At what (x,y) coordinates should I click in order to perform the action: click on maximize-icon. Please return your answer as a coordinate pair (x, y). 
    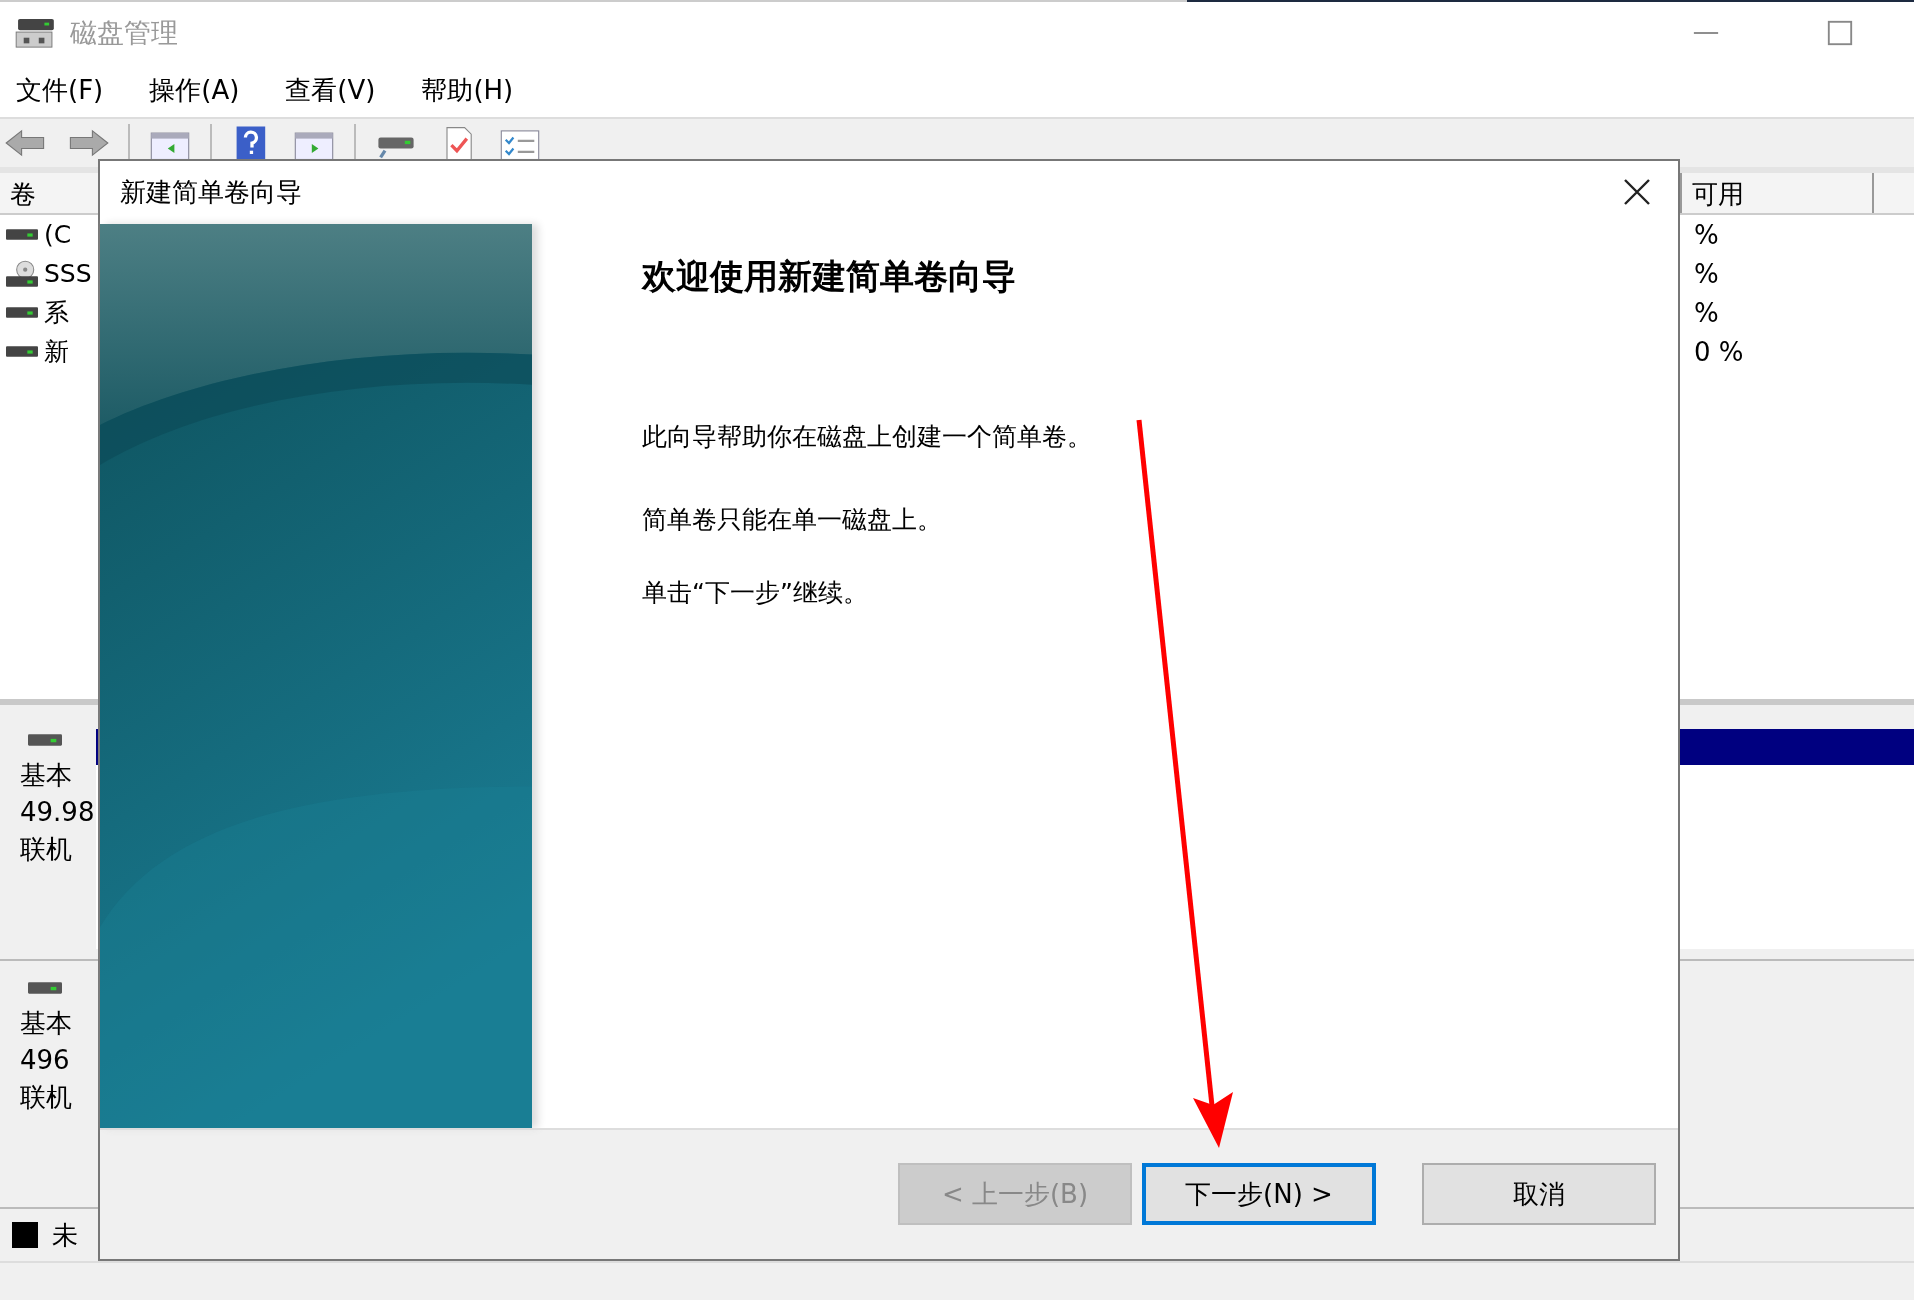
    Looking at the image, I should click on (1840, 33).